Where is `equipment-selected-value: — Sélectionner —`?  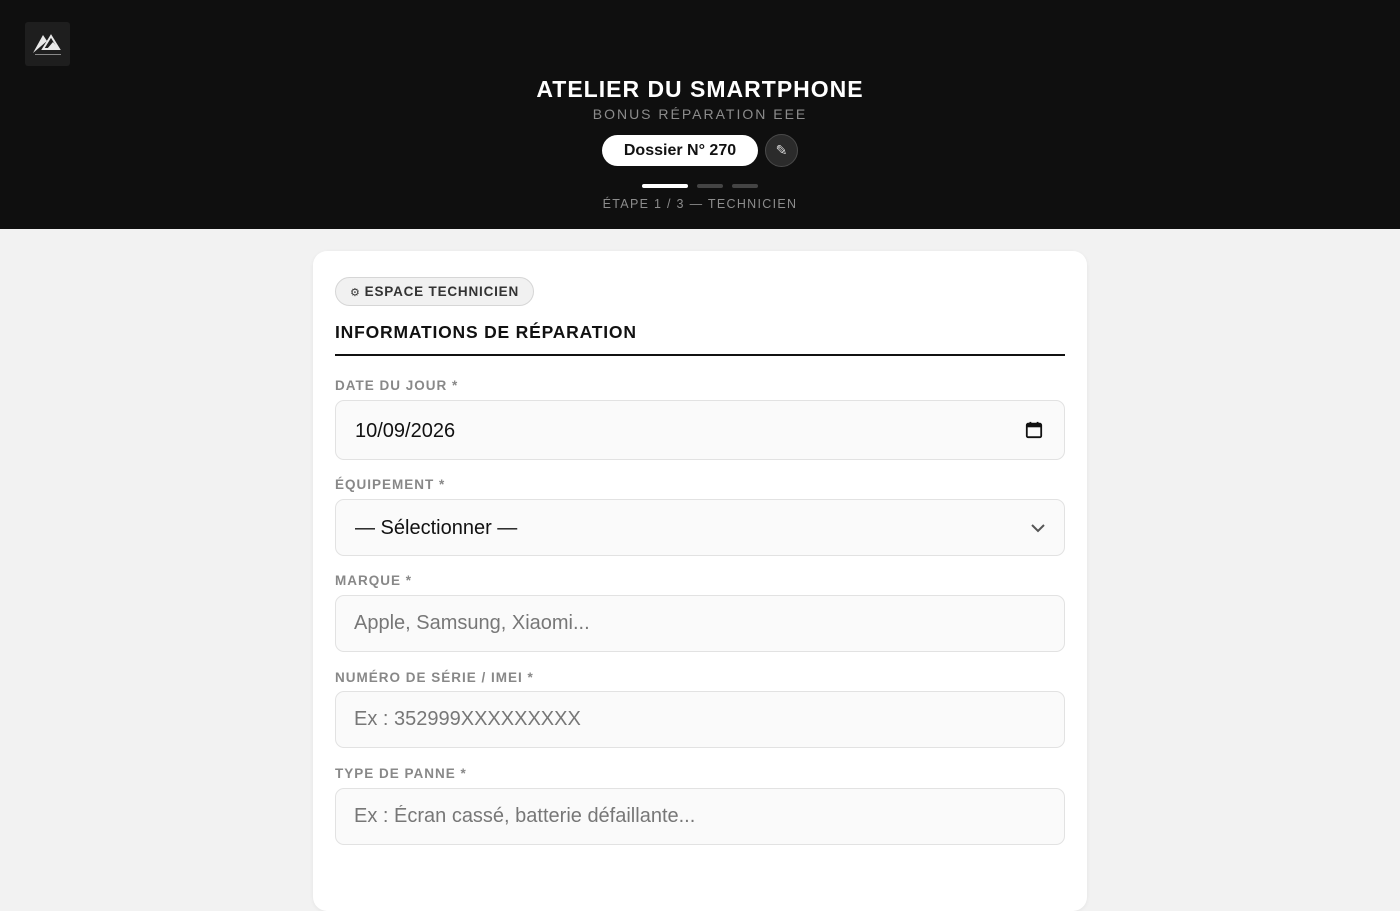
equipment-selected-value: — Sélectionner — is located at coordinates (436, 528).